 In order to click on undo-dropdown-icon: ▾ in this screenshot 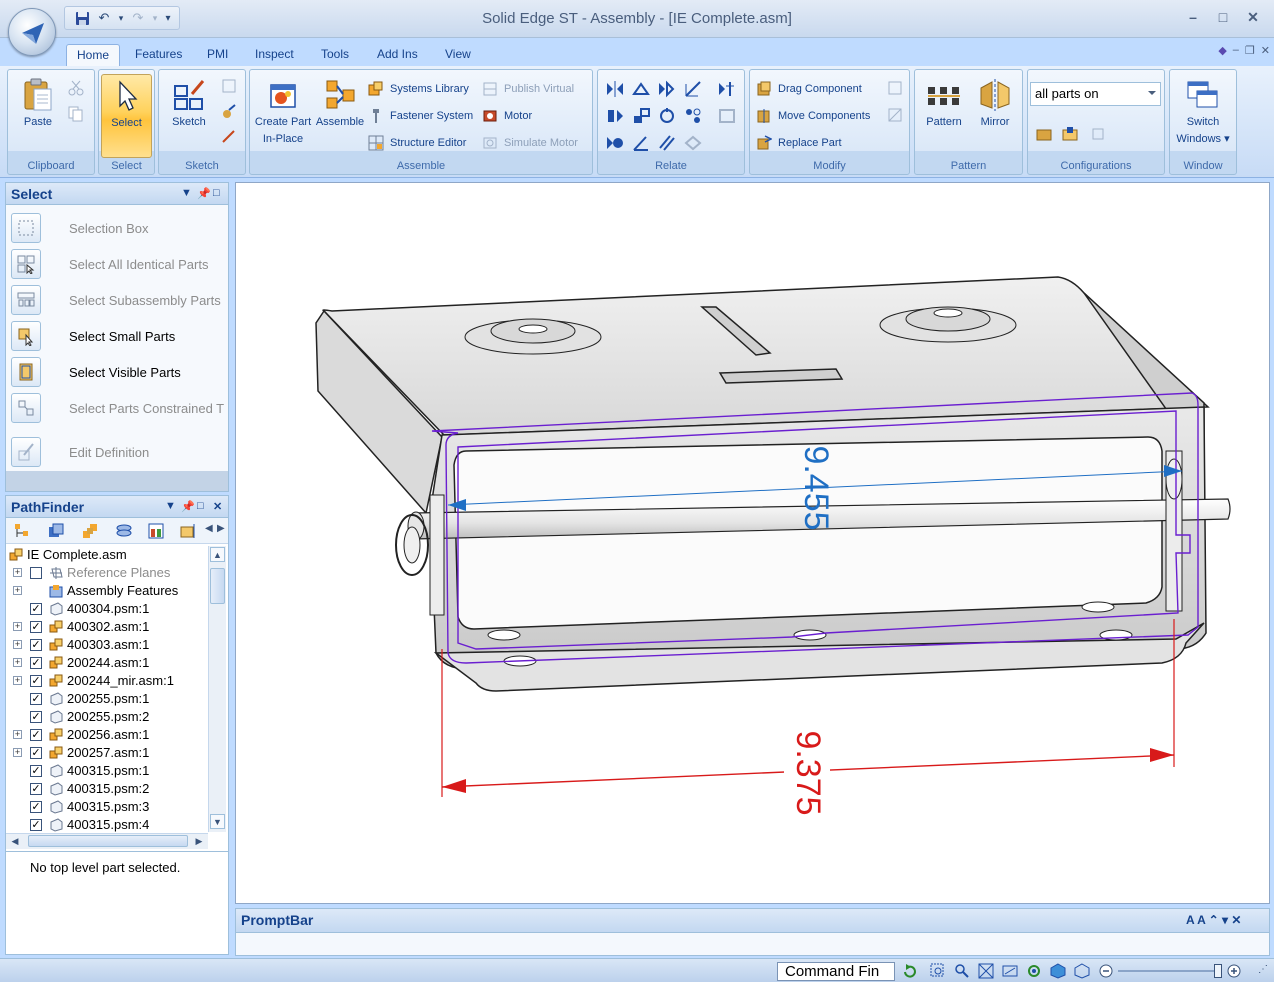, I will do `click(121, 18)`.